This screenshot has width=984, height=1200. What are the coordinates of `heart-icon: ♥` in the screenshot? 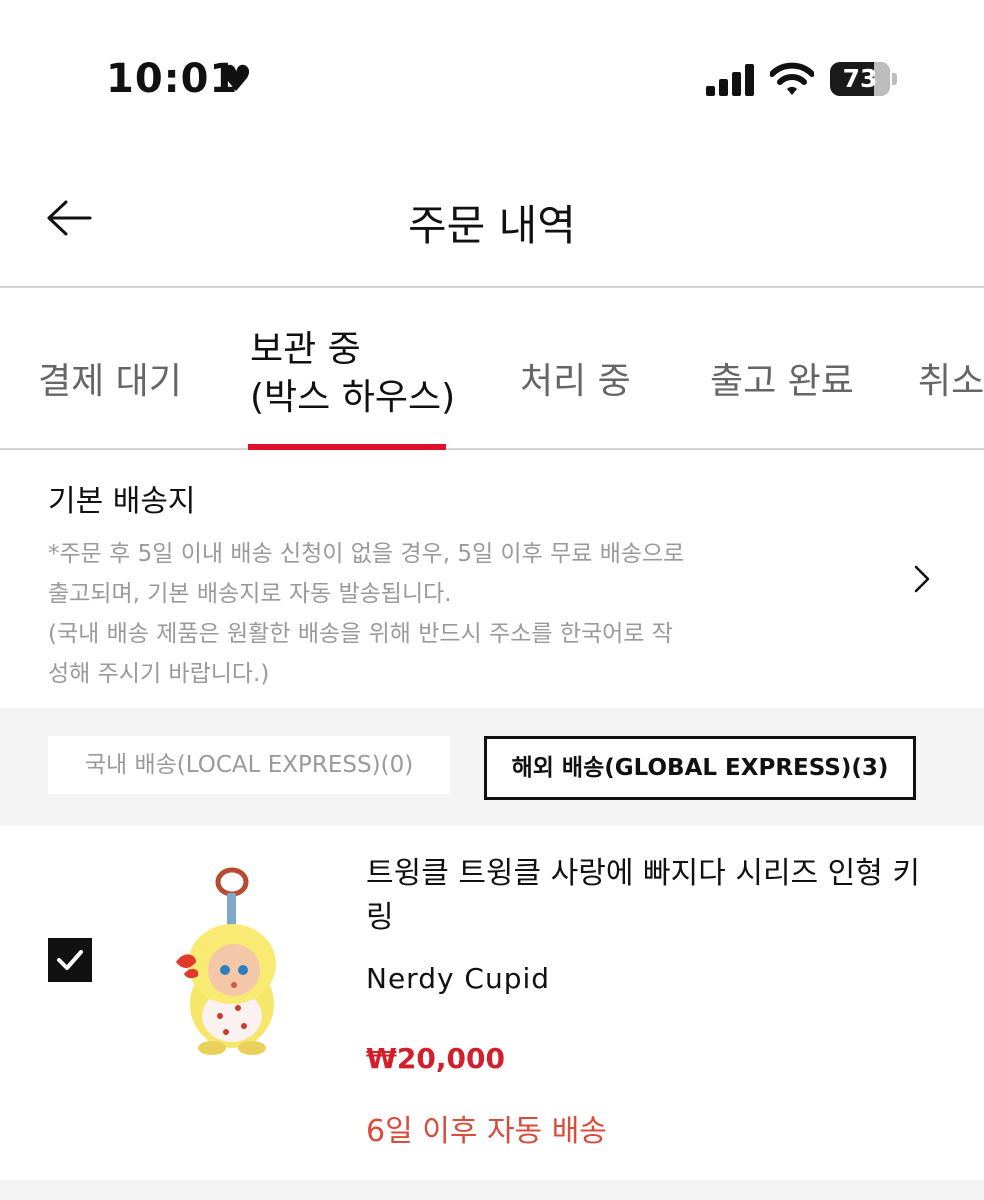 It's located at (236, 79).